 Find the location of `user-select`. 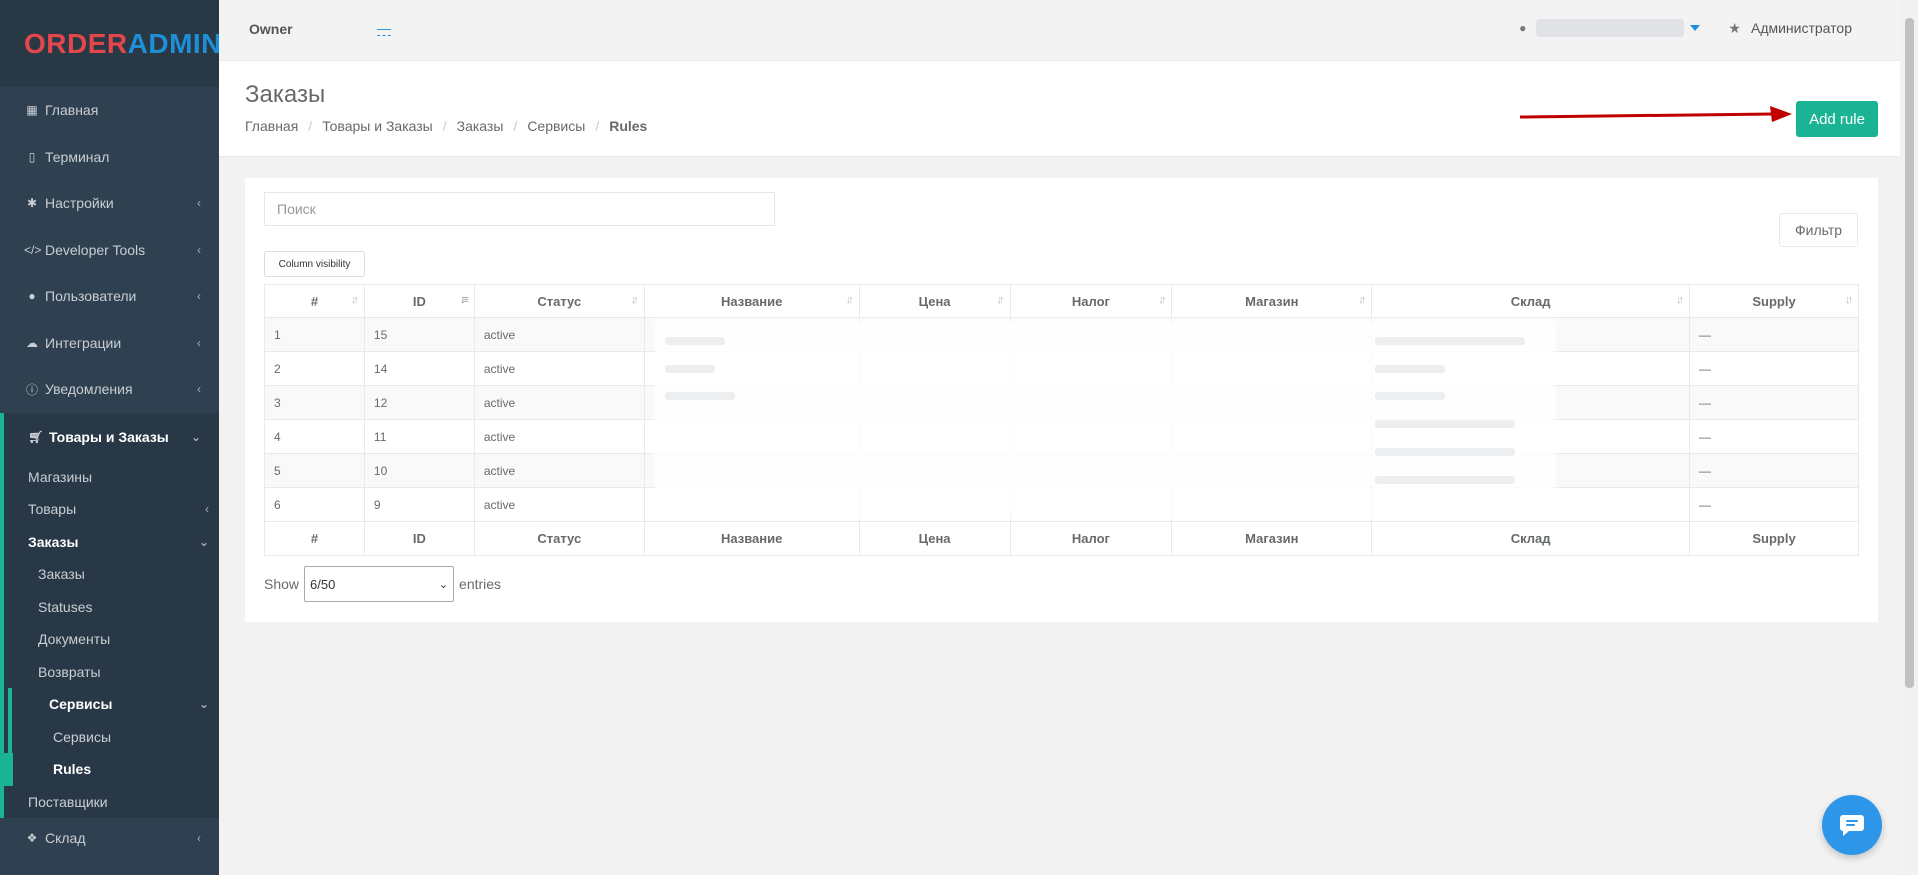

user-select is located at coordinates (1610, 28).